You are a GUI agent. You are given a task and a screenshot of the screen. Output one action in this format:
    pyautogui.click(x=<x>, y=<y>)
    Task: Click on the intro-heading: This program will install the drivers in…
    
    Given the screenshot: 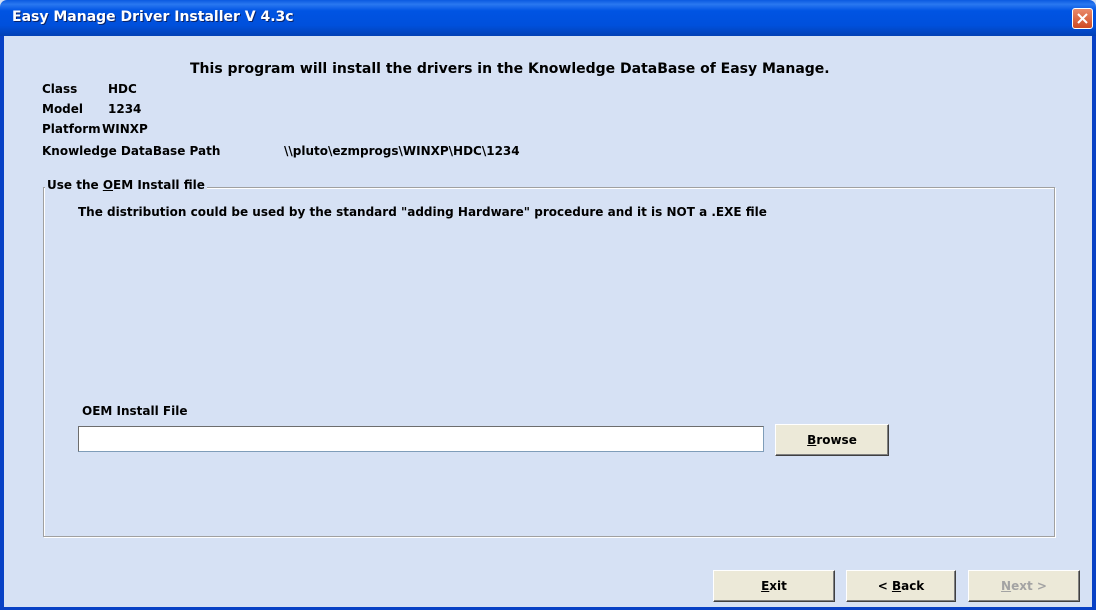 What is the action you would take?
    pyautogui.click(x=510, y=69)
    